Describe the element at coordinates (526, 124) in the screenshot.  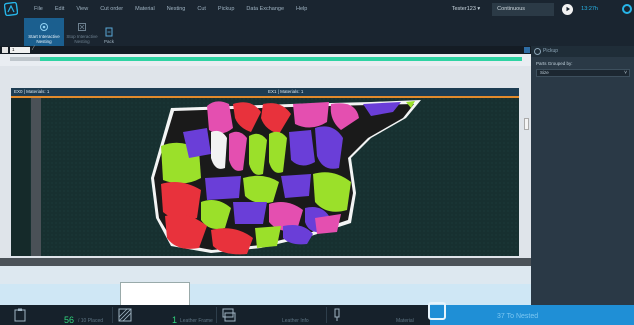
I see `vertical-scroll-thumb` at that location.